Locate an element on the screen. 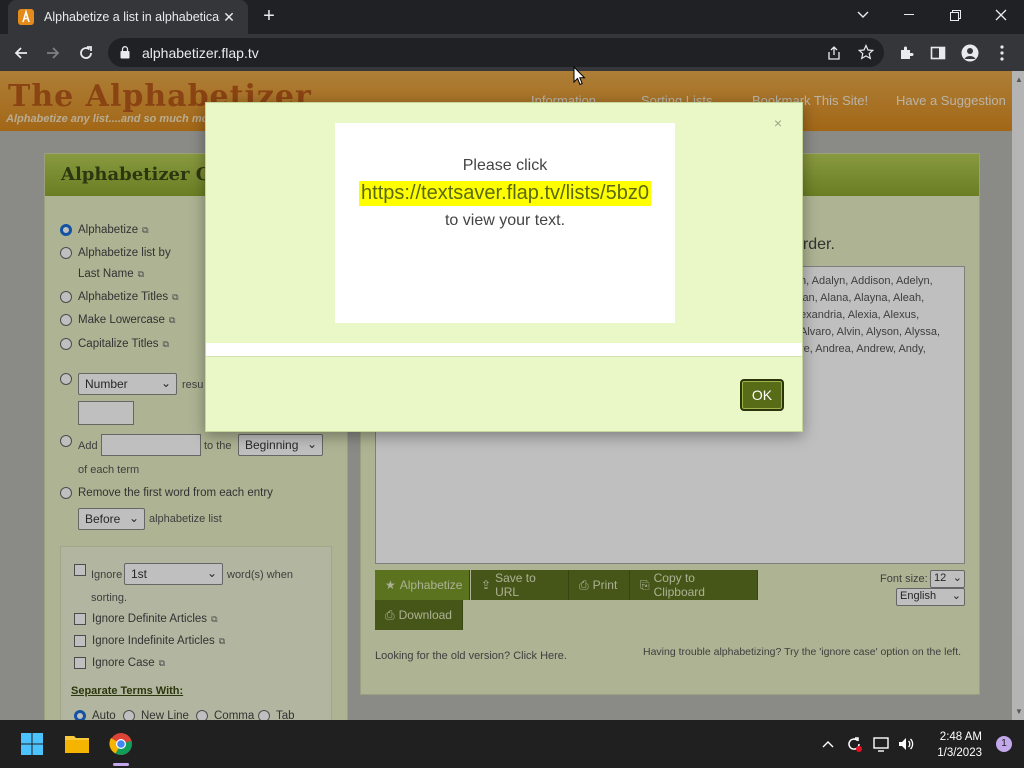  windows-start-icon is located at coordinates (32, 744).